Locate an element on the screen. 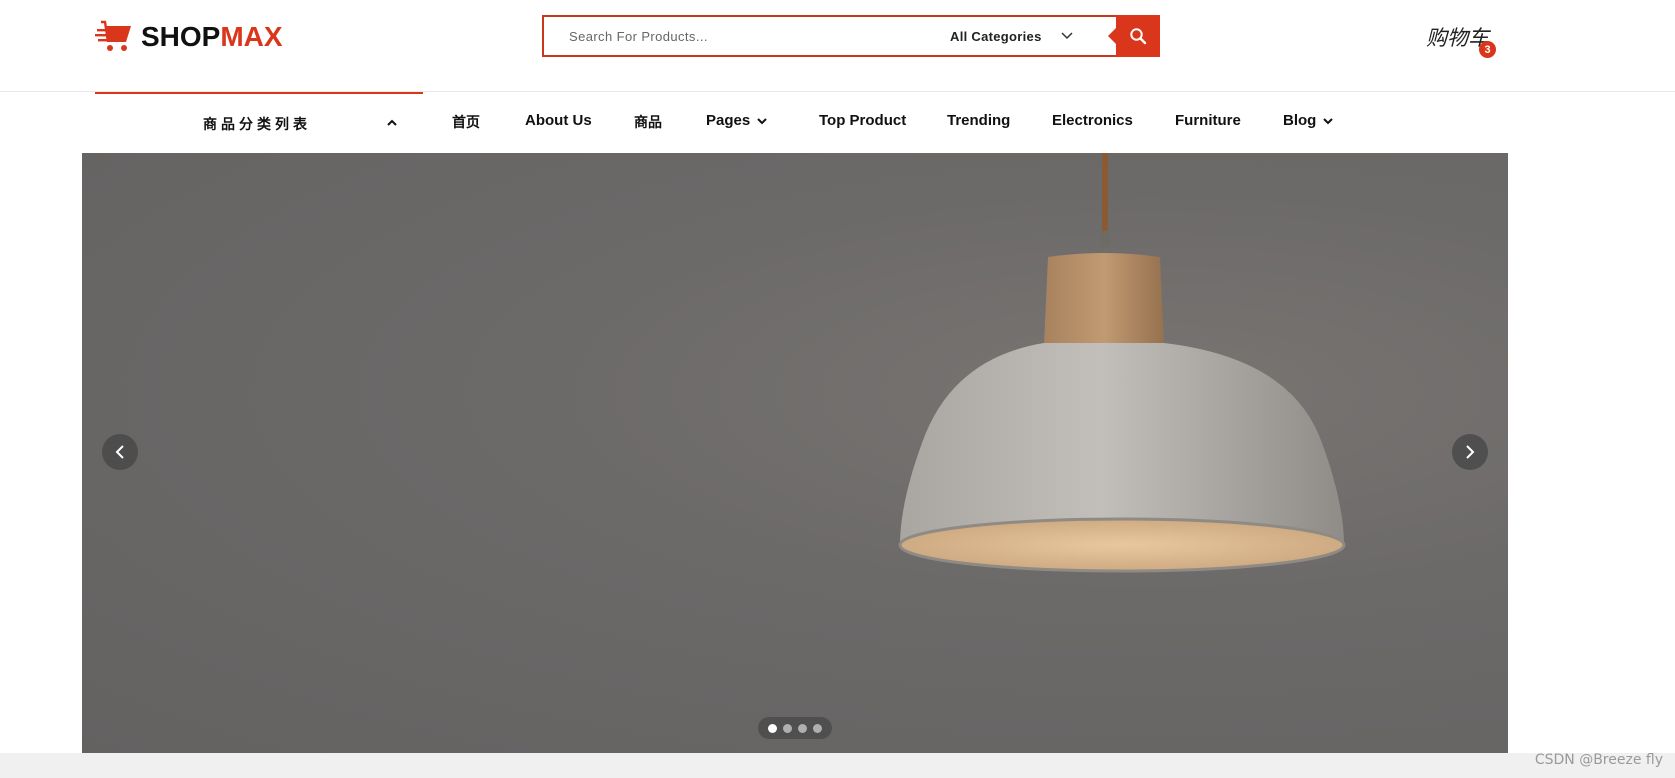 Image resolution: width=1675 pixels, height=778 pixels. search-input is located at coordinates (734, 36).